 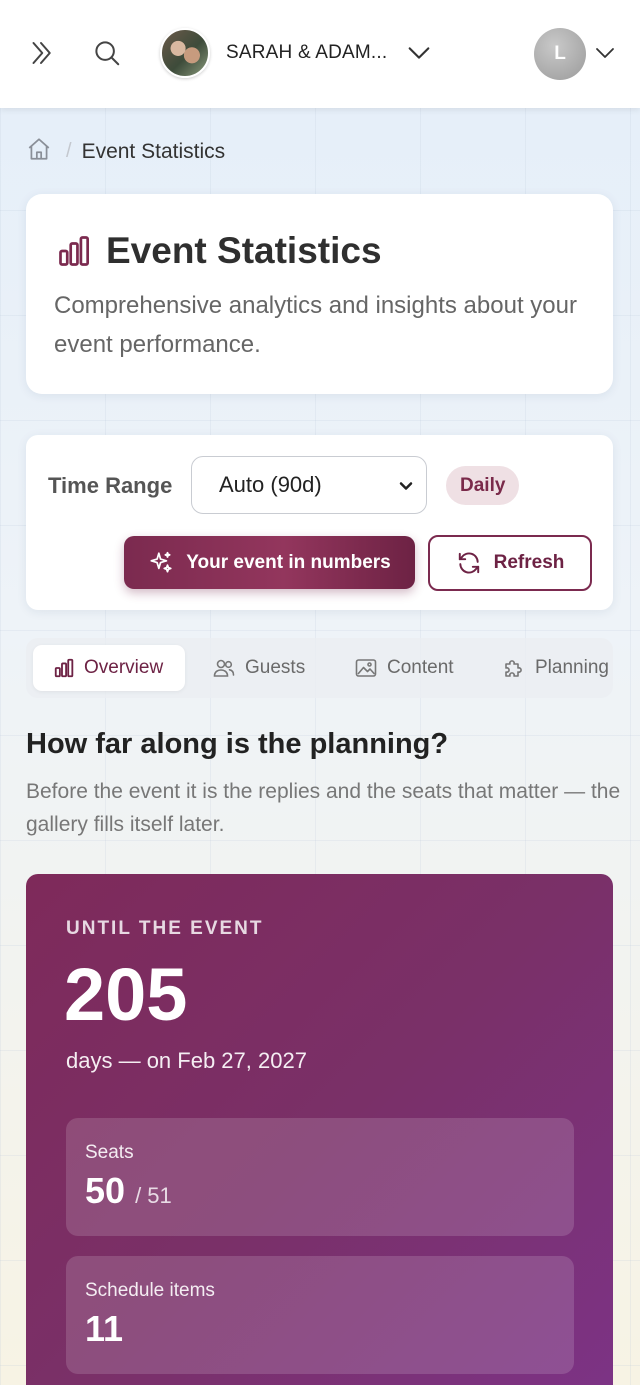 What do you see at coordinates (420, 667) in the screenshot?
I see `tab-label: Content` at bounding box center [420, 667].